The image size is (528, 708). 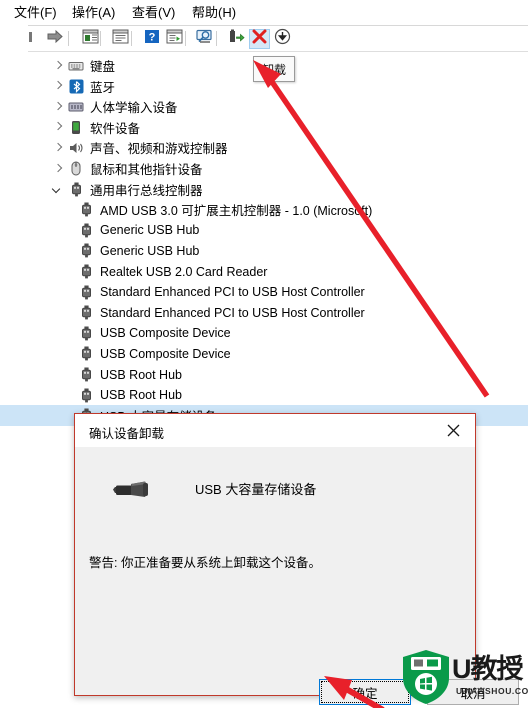 I want to click on down-arrow-circle-icon, so click(x=282, y=39).